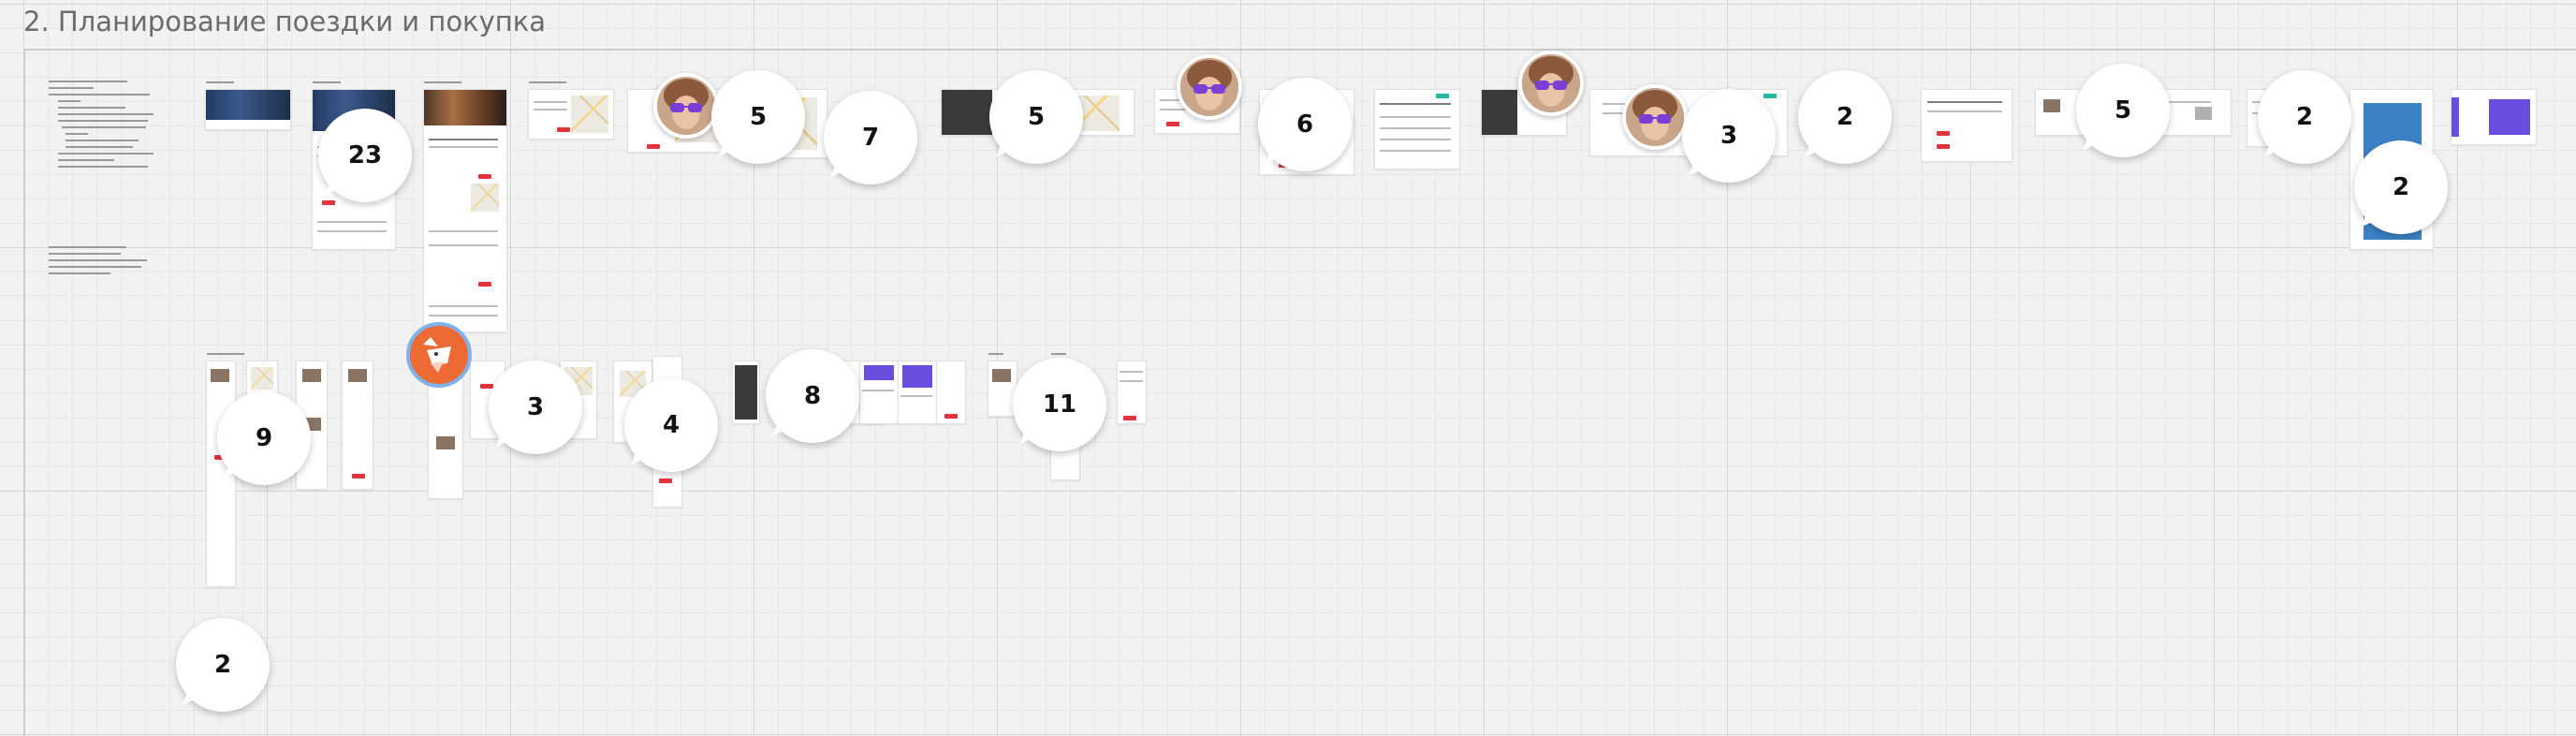  I want to click on comment-count: 8, so click(812, 396).